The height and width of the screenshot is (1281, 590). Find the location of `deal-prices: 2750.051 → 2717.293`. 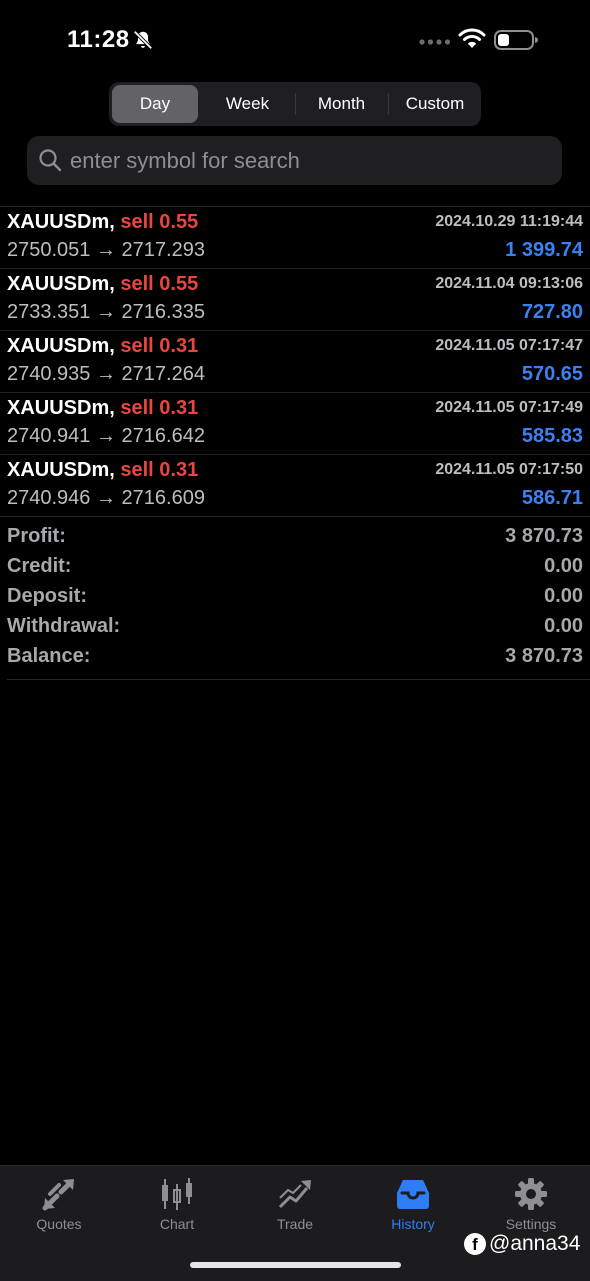

deal-prices: 2750.051 → 2717.293 is located at coordinates (106, 250).